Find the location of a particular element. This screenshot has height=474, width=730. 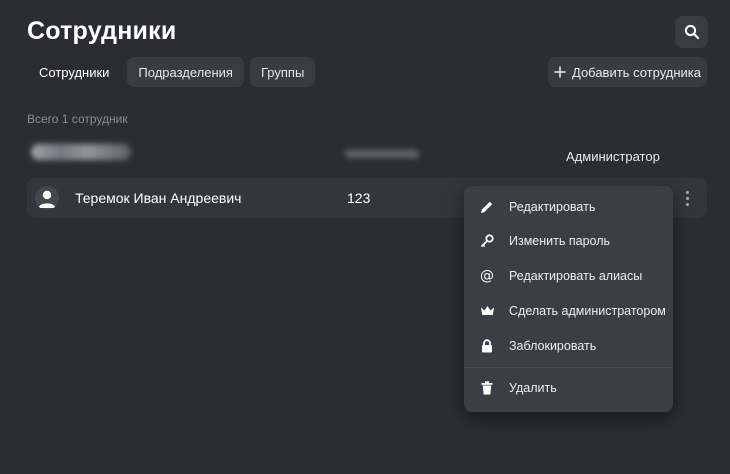

add-employee-button: Добавить сотрудника is located at coordinates (627, 72).